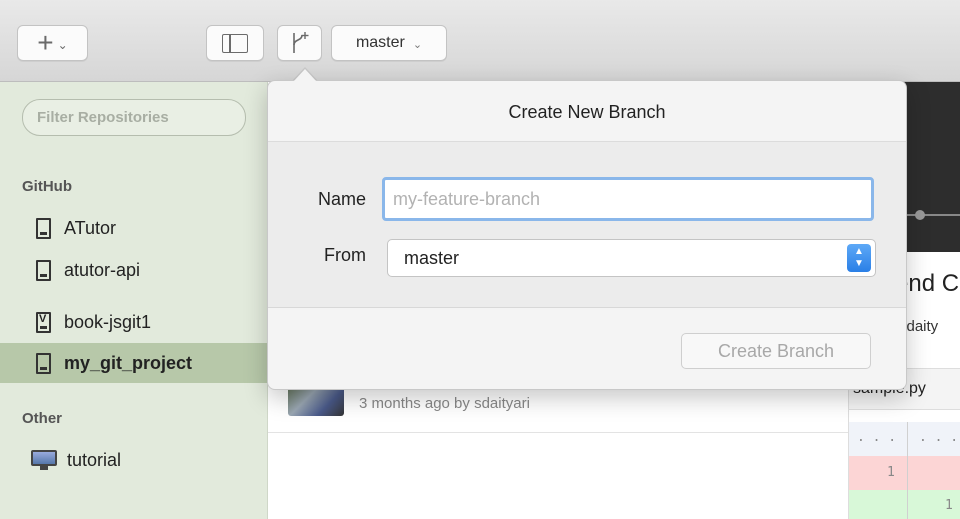 This screenshot has width=960, height=519. Describe the element at coordinates (305, 75) in the screenshot. I see `popover-arrow-fill` at that location.